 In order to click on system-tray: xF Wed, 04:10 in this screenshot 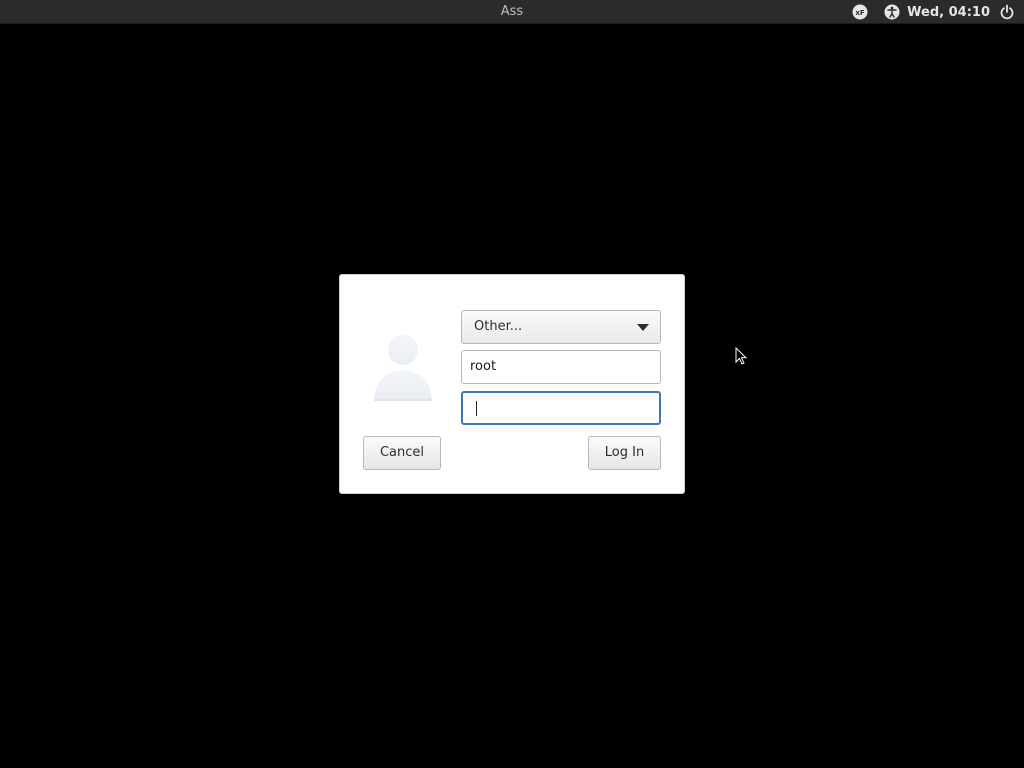, I will do `click(933, 12)`.